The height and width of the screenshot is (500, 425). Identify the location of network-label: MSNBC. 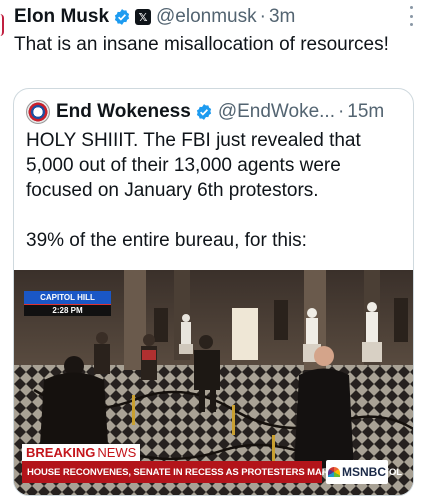
(364, 472).